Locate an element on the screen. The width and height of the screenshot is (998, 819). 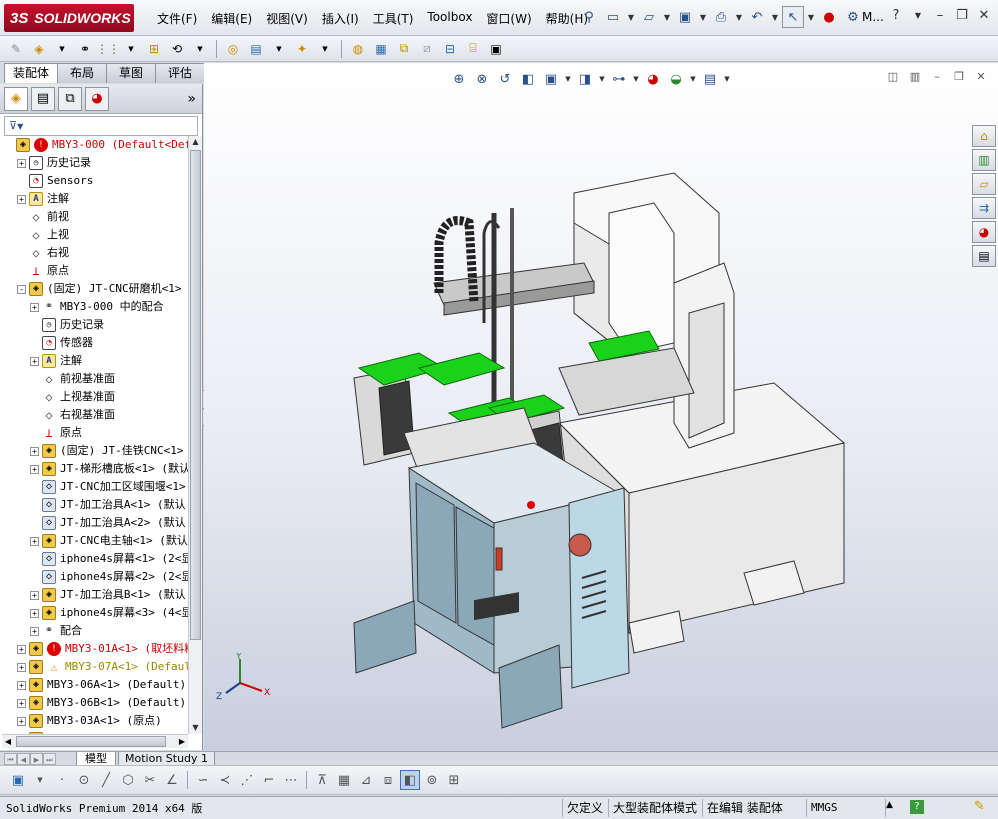
menu-item: 工具(T) is located at coordinates (393, 18).